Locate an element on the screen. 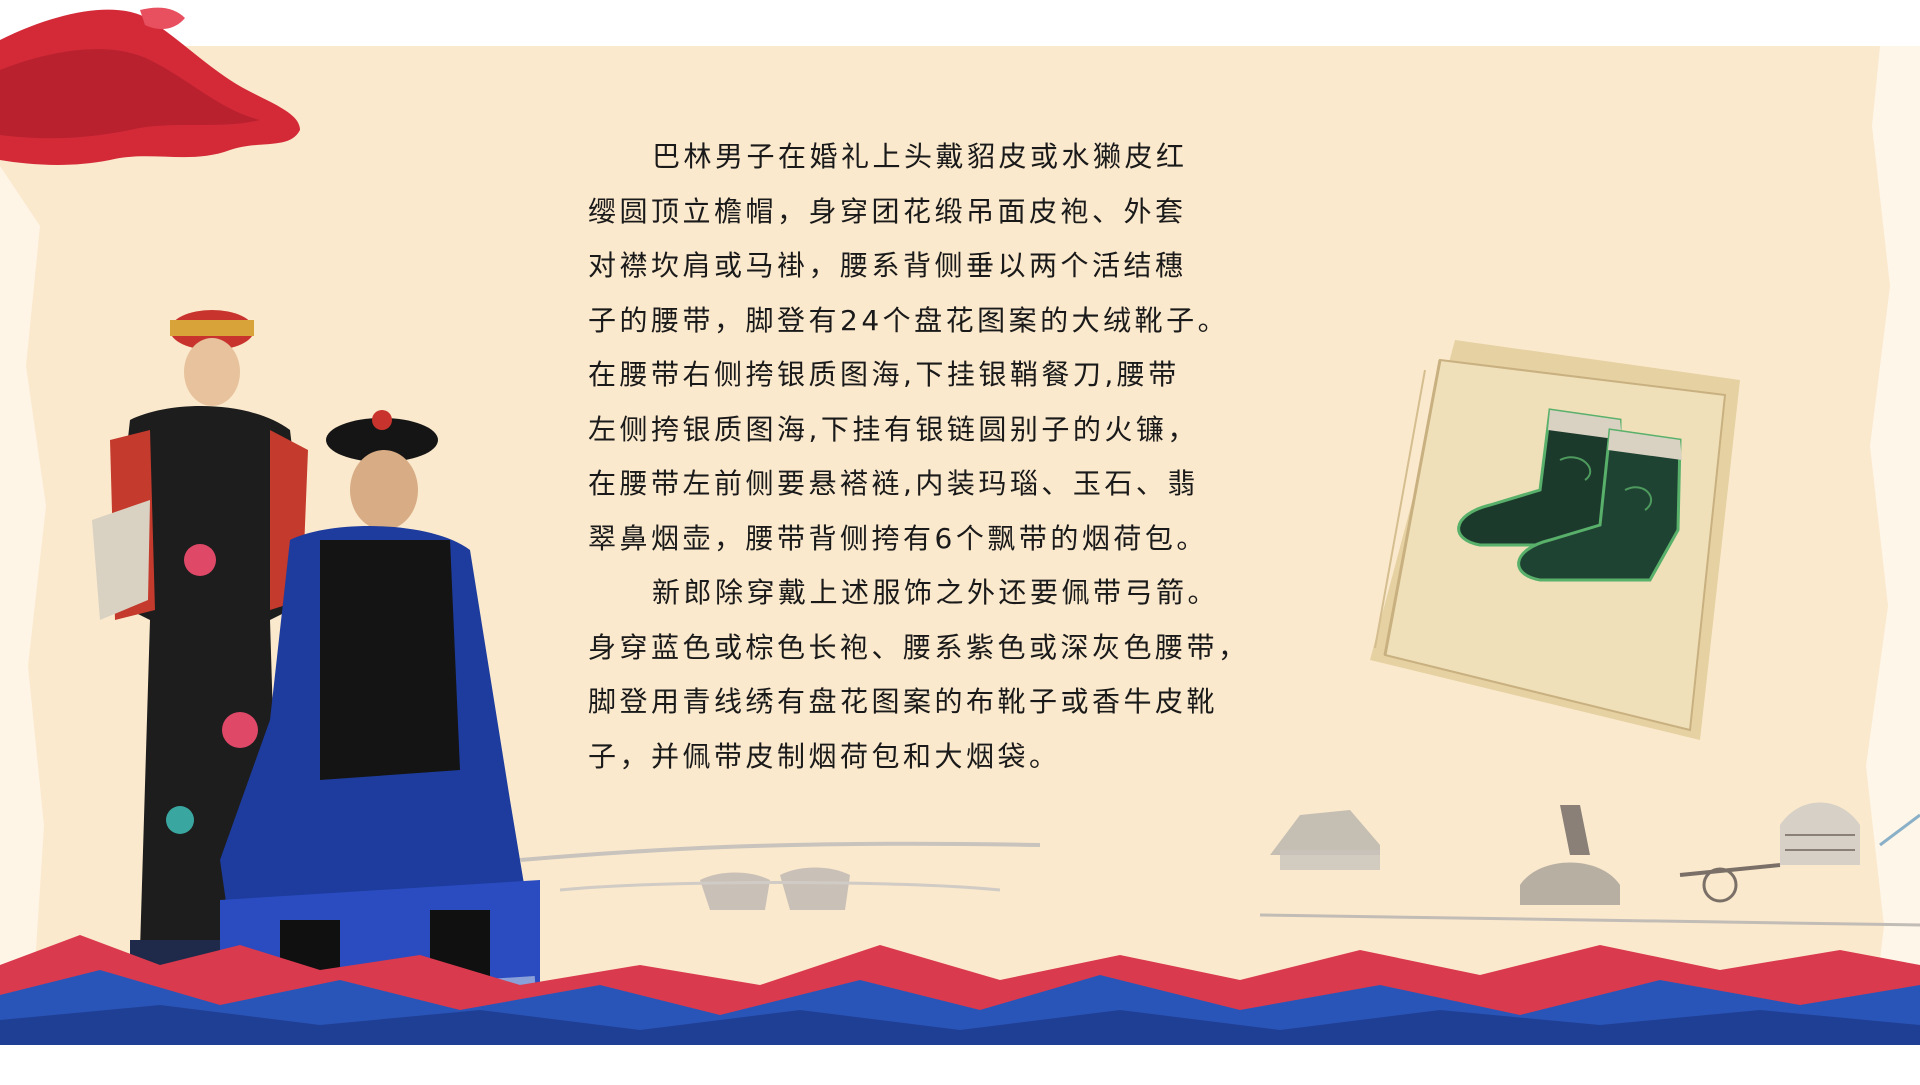 Image resolution: width=1920 pixels, height=1085 pixels. paragraph-1-line-8: 翠鼻烟壶，腰带背侧挎有6个飘带的烟荷包。 is located at coordinates (898, 538).